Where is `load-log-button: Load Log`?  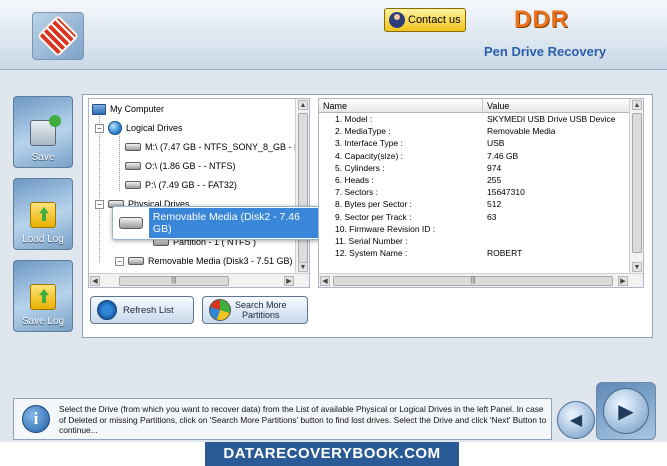
load-log-button: Load Log is located at coordinates (43, 214).